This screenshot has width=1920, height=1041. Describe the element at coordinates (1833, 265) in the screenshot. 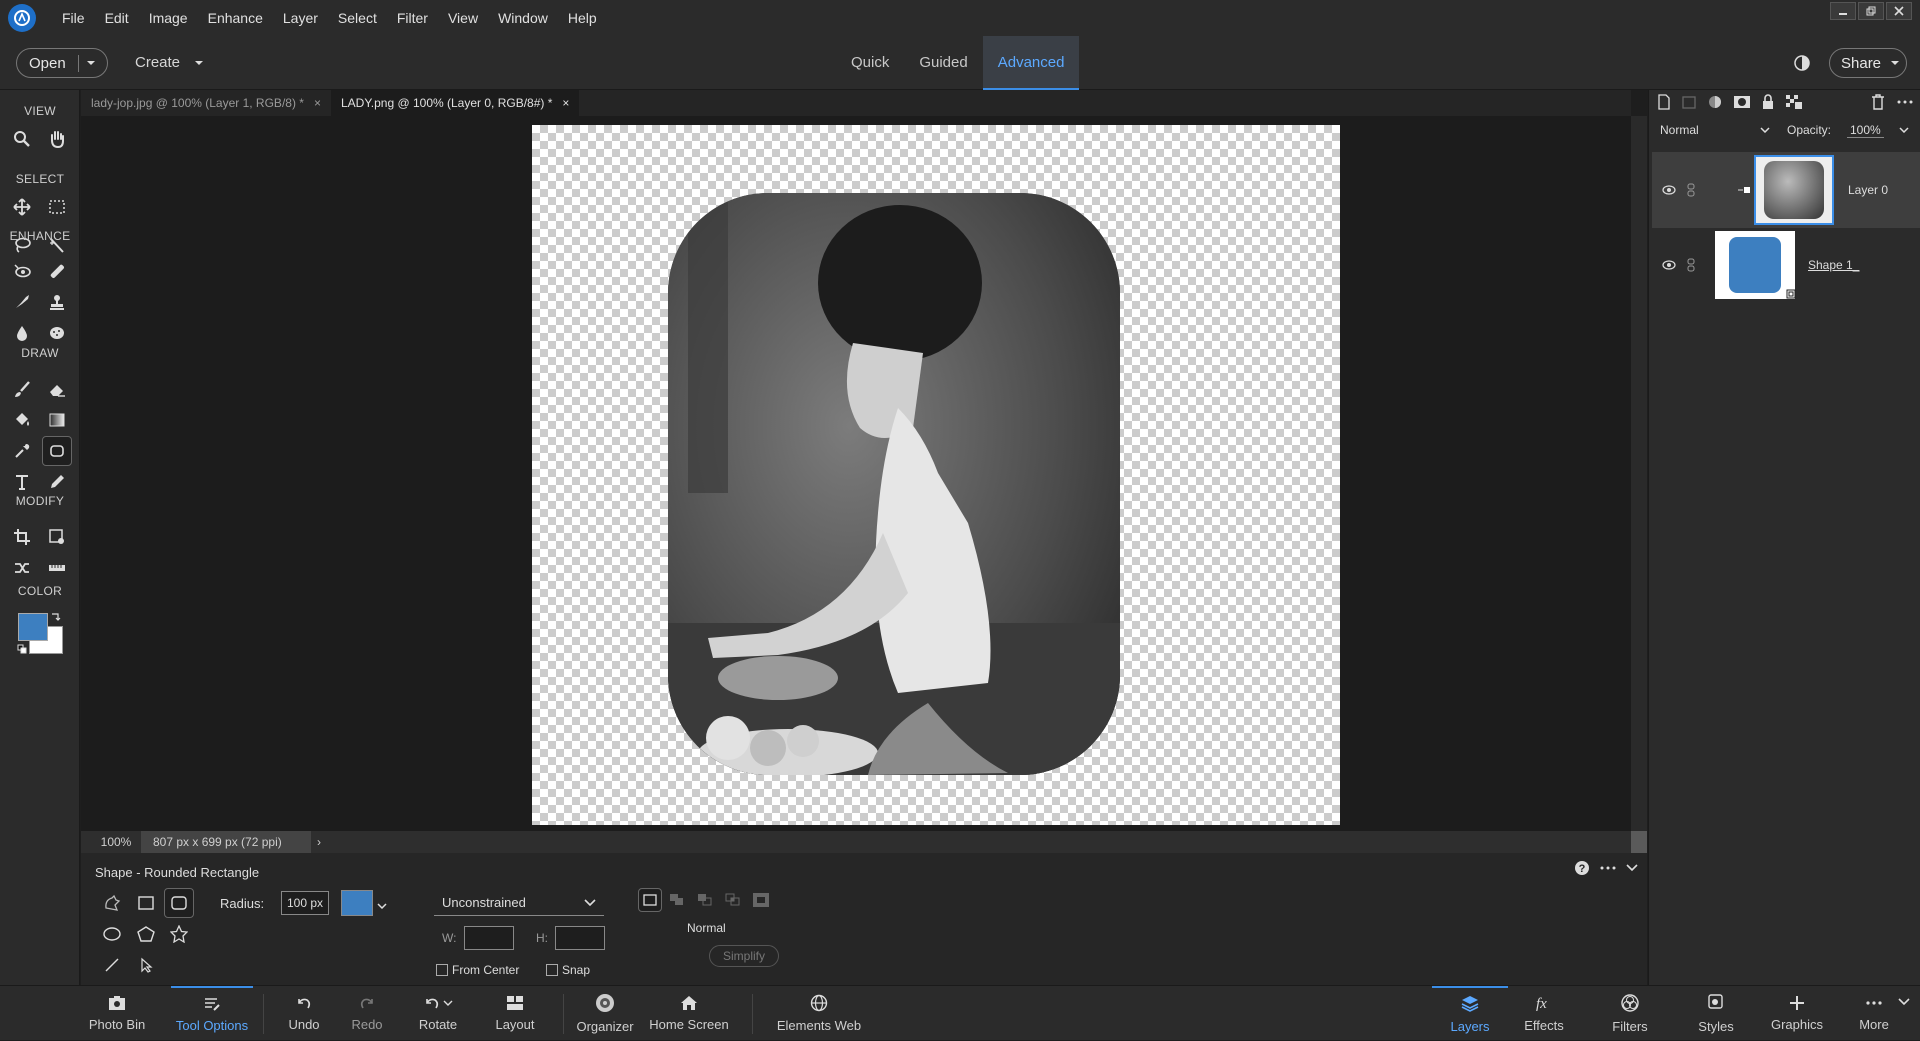

I see `shape-1-name: Shape 1_` at that location.